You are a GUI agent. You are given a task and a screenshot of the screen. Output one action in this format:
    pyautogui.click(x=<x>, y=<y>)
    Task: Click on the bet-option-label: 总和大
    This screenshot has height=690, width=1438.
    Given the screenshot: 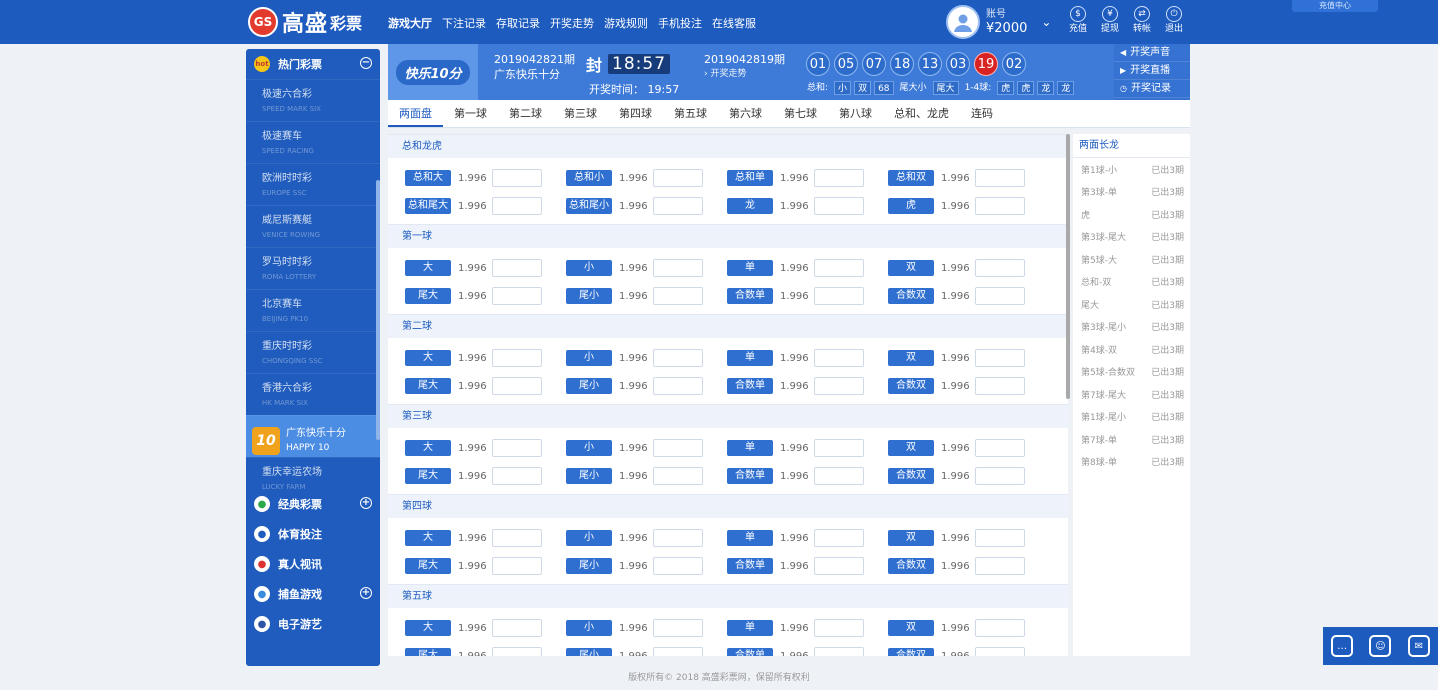 What is the action you would take?
    pyautogui.click(x=428, y=178)
    